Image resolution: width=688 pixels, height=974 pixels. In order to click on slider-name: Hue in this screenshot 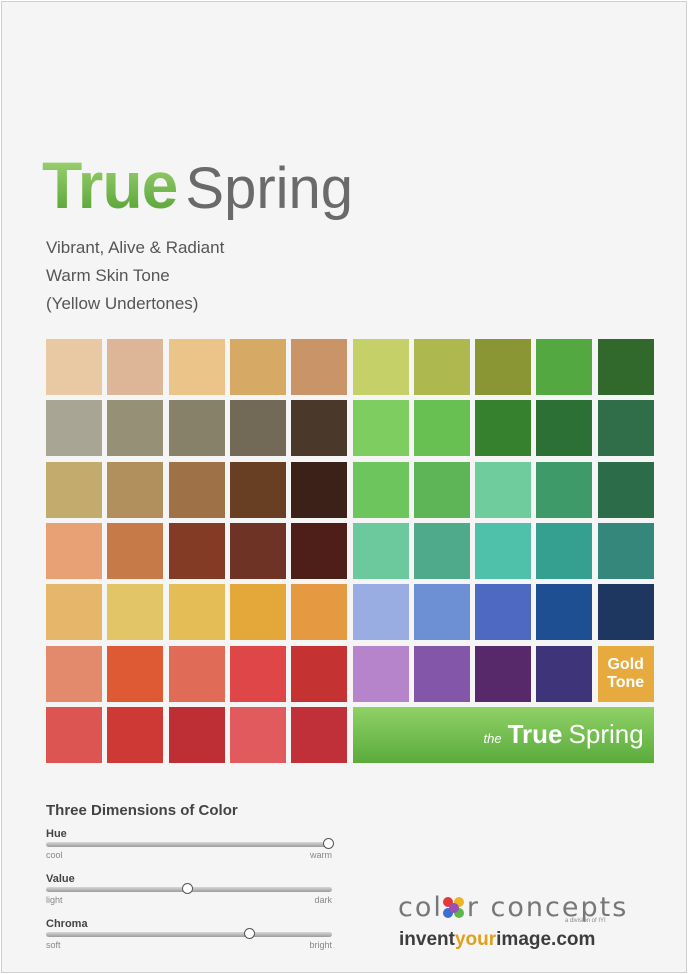, I will do `click(56, 834)`.